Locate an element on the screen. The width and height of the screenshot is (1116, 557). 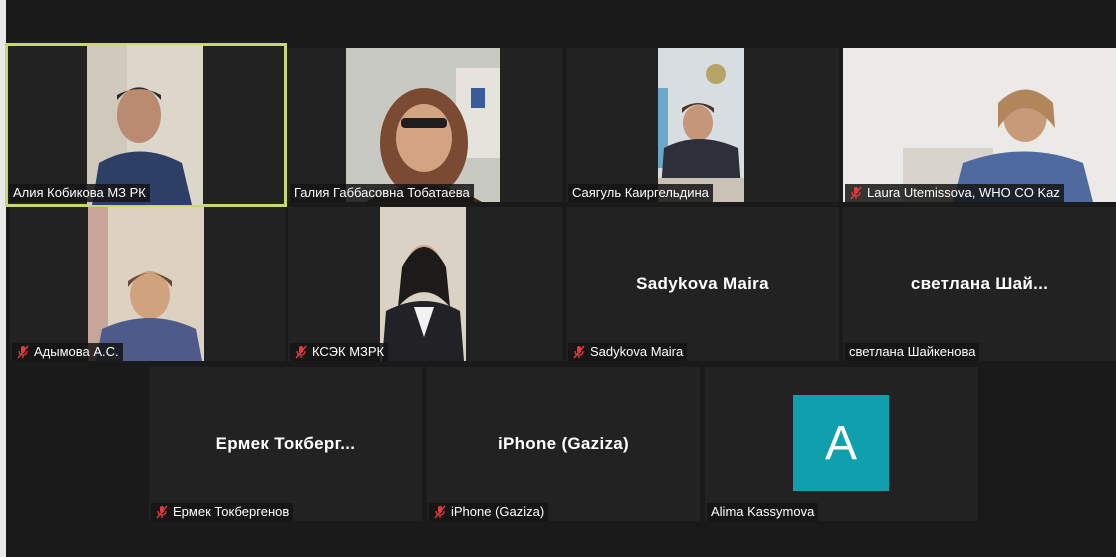
participant-name-tag: Адымова А.С. is located at coordinates (67, 352).